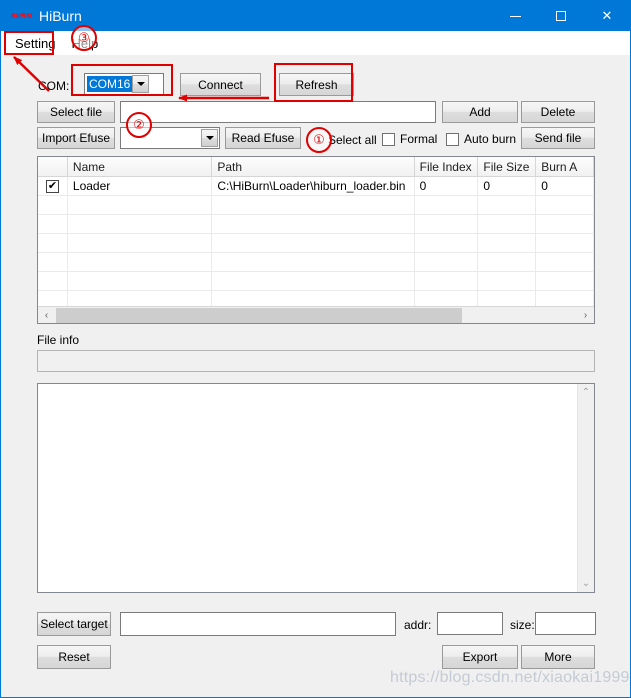 Image resolution: width=631 pixels, height=698 pixels. What do you see at coordinates (74, 657) in the screenshot?
I see `reset-button: Reset` at bounding box center [74, 657].